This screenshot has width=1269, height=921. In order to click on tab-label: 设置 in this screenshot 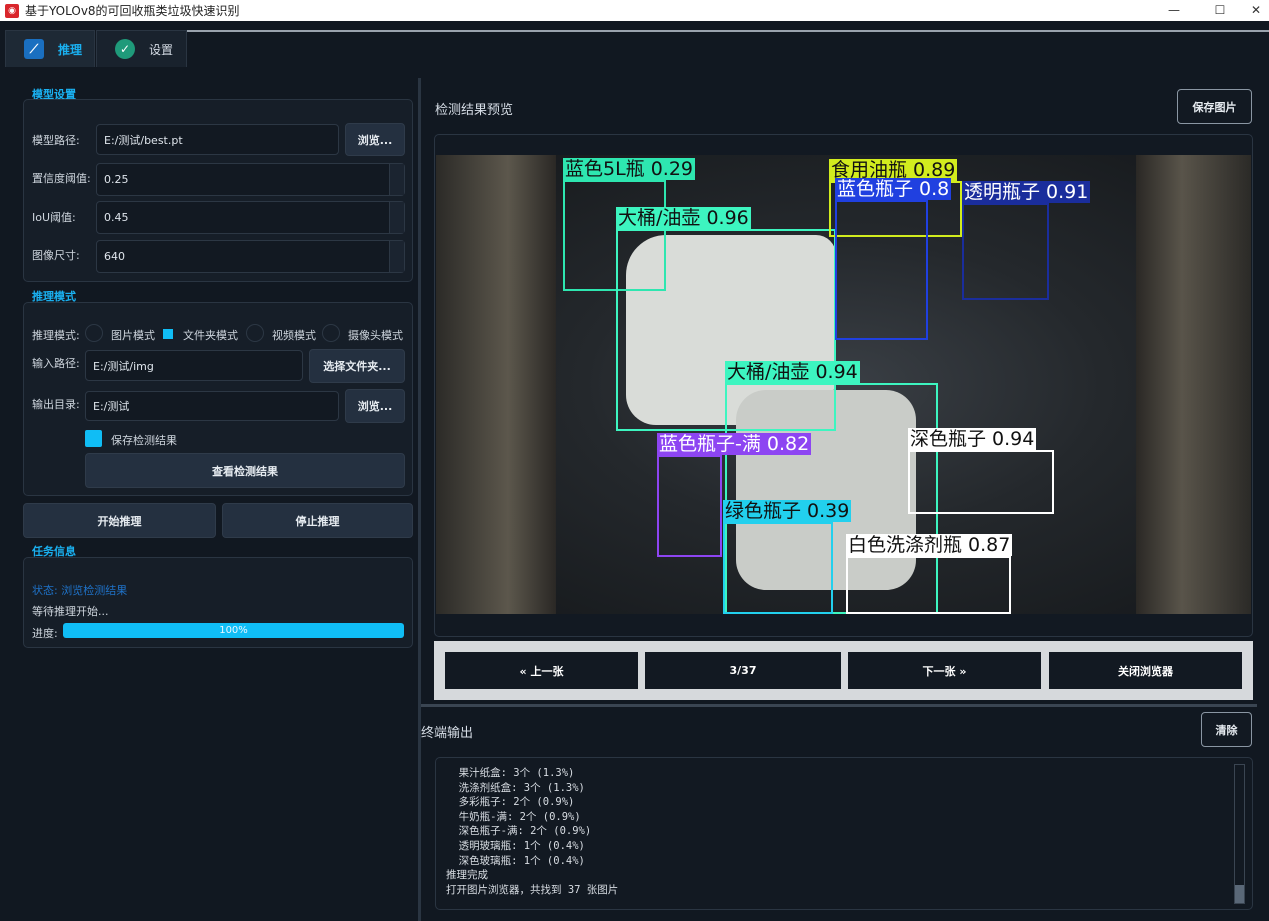, I will do `click(161, 49)`.